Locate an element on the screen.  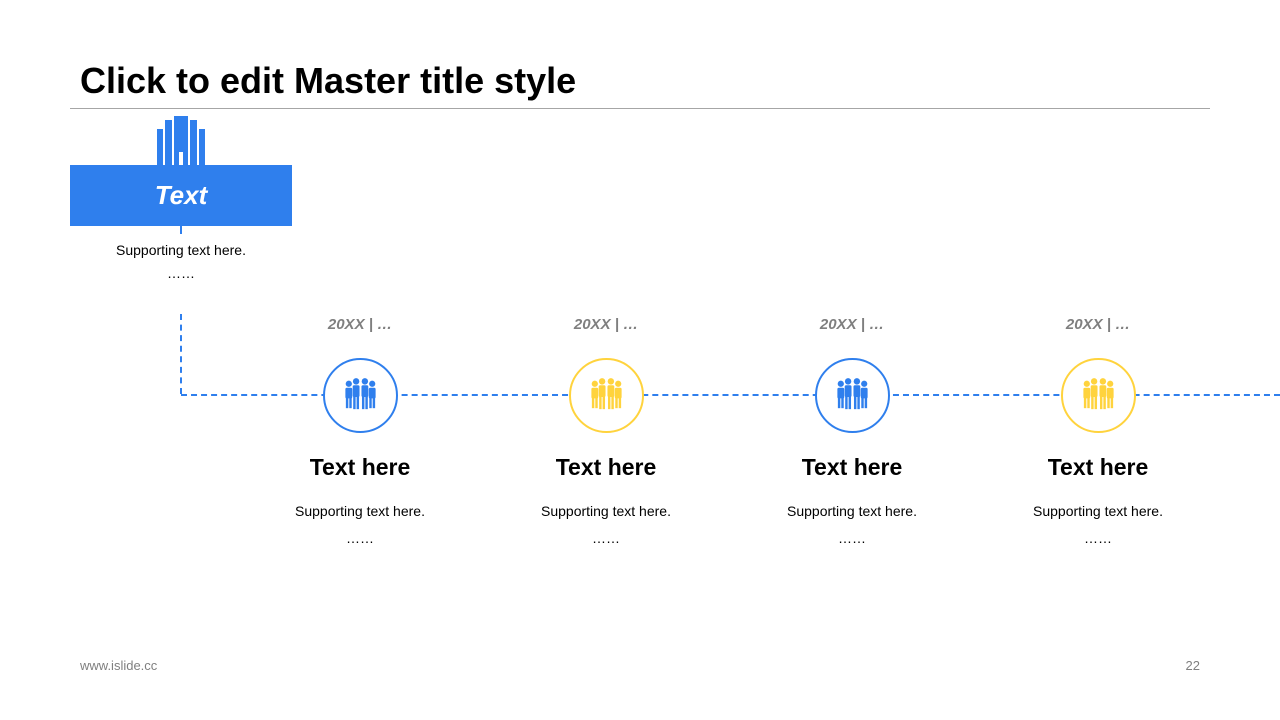
connector-line-top is located at coordinates (181, 230).